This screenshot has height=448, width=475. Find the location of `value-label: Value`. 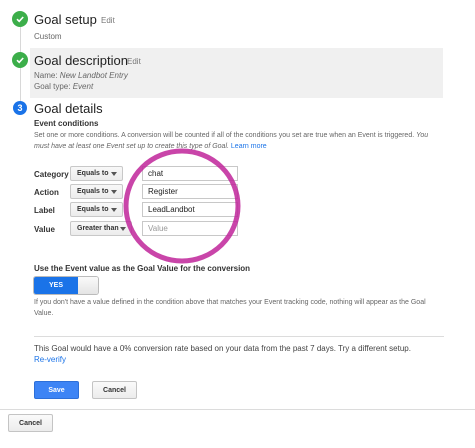

value-label: Value is located at coordinates (44, 229).